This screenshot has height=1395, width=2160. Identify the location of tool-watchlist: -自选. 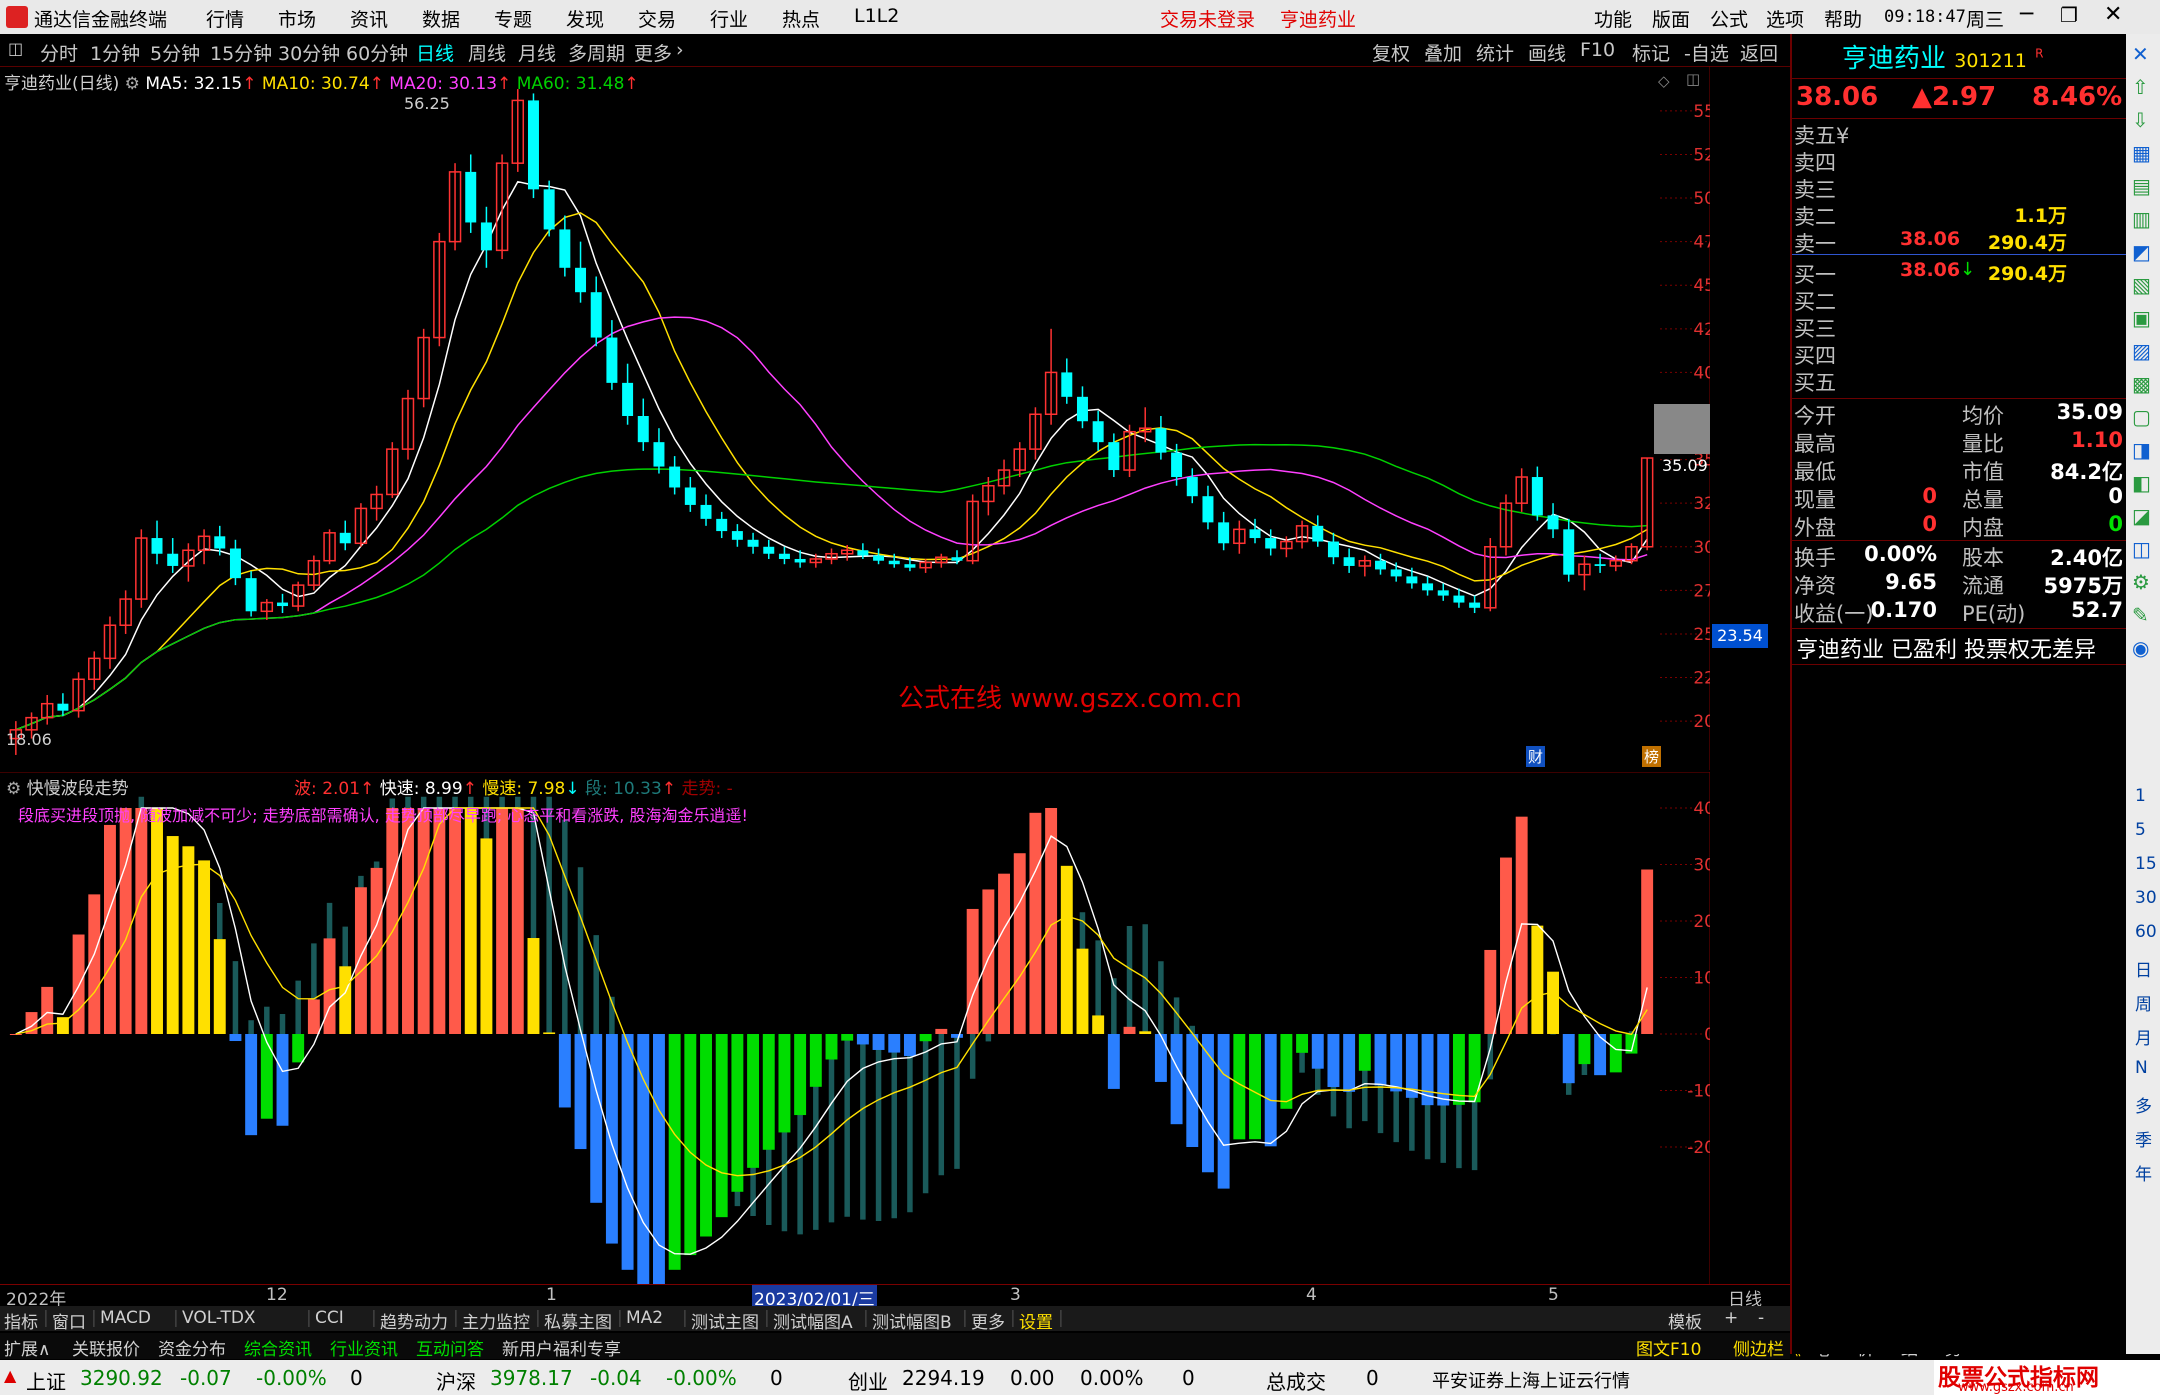
(1706, 52).